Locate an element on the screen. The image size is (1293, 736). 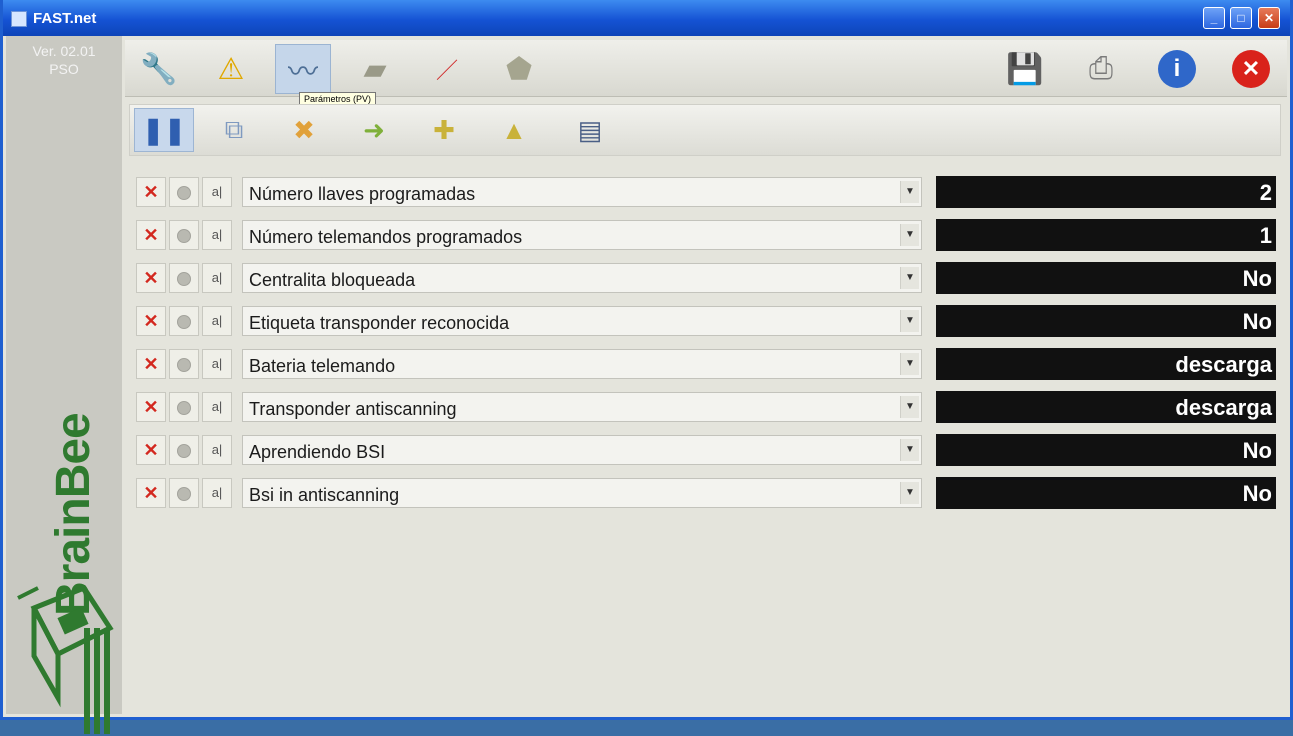
maximize-button: □ is located at coordinates (1241, 18).